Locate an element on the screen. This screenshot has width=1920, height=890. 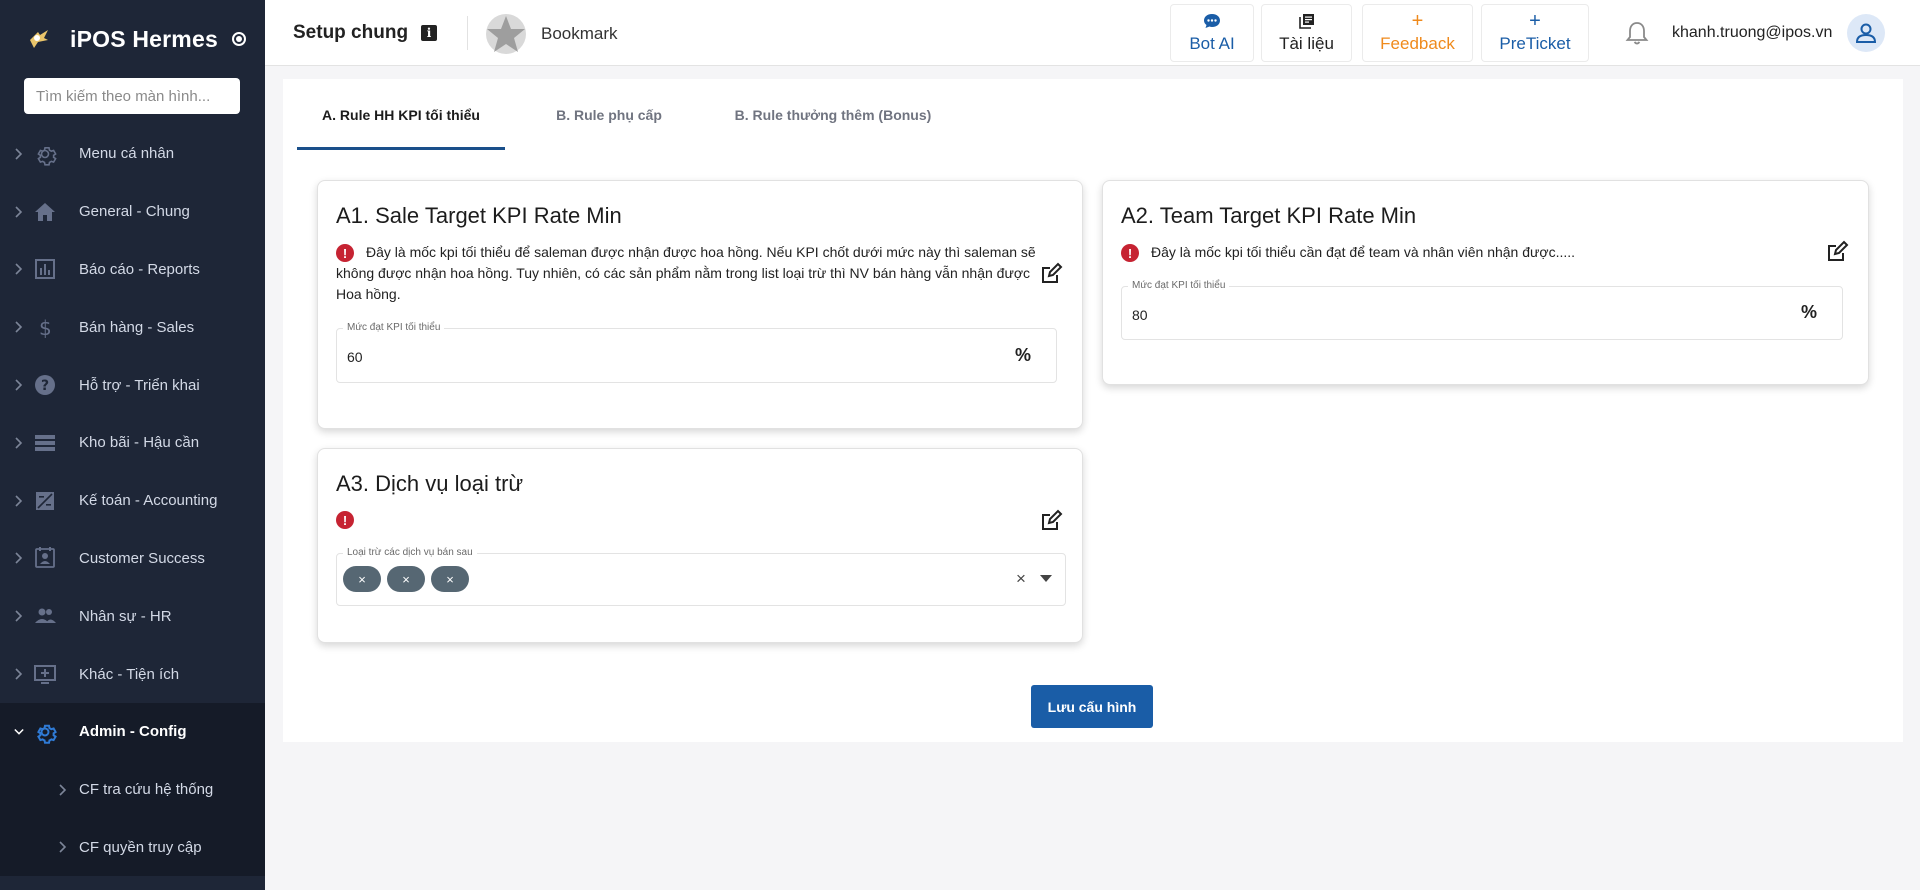
field-value: 60 is located at coordinates (355, 357).